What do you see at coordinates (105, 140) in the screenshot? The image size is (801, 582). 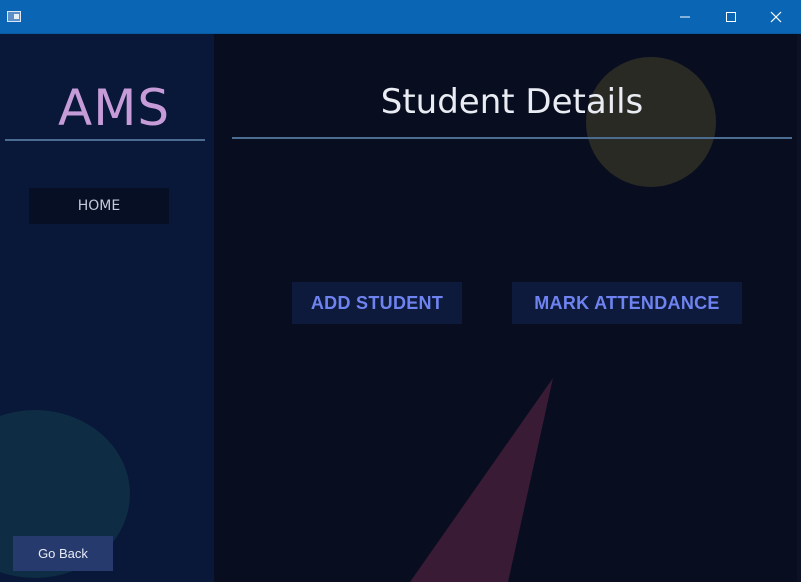 I see `sidebar-divider` at bounding box center [105, 140].